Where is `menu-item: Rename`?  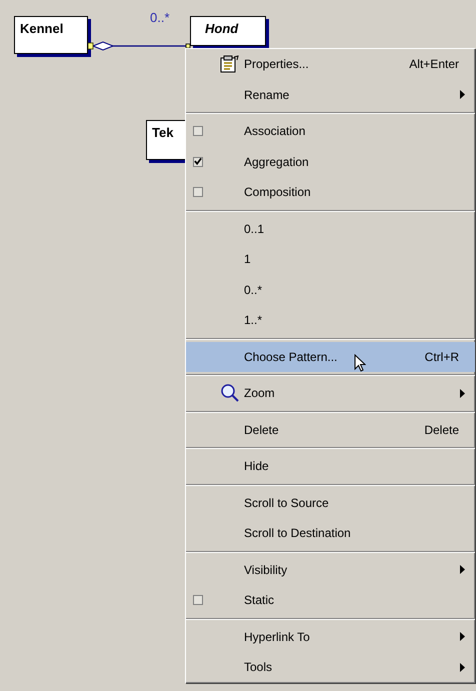 menu-item: Rename is located at coordinates (330, 95).